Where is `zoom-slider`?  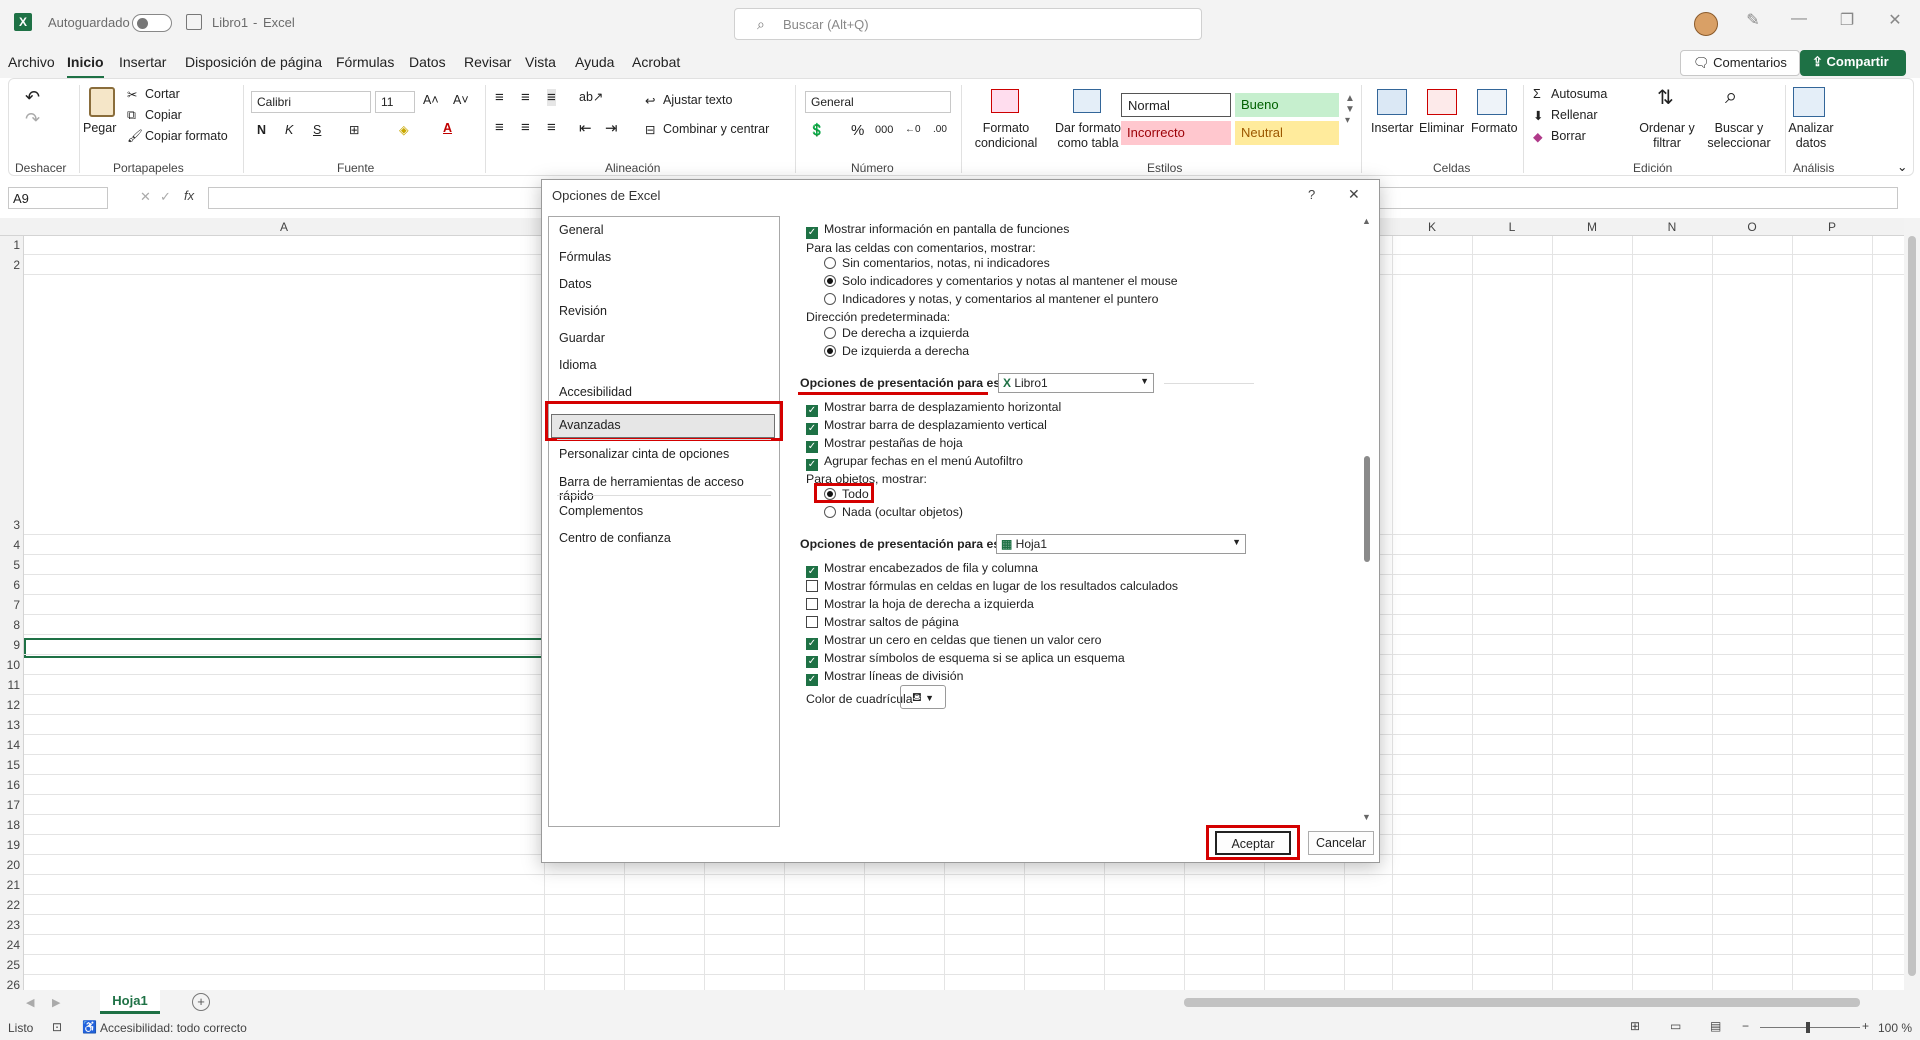
zoom-slider is located at coordinates (1810, 1027).